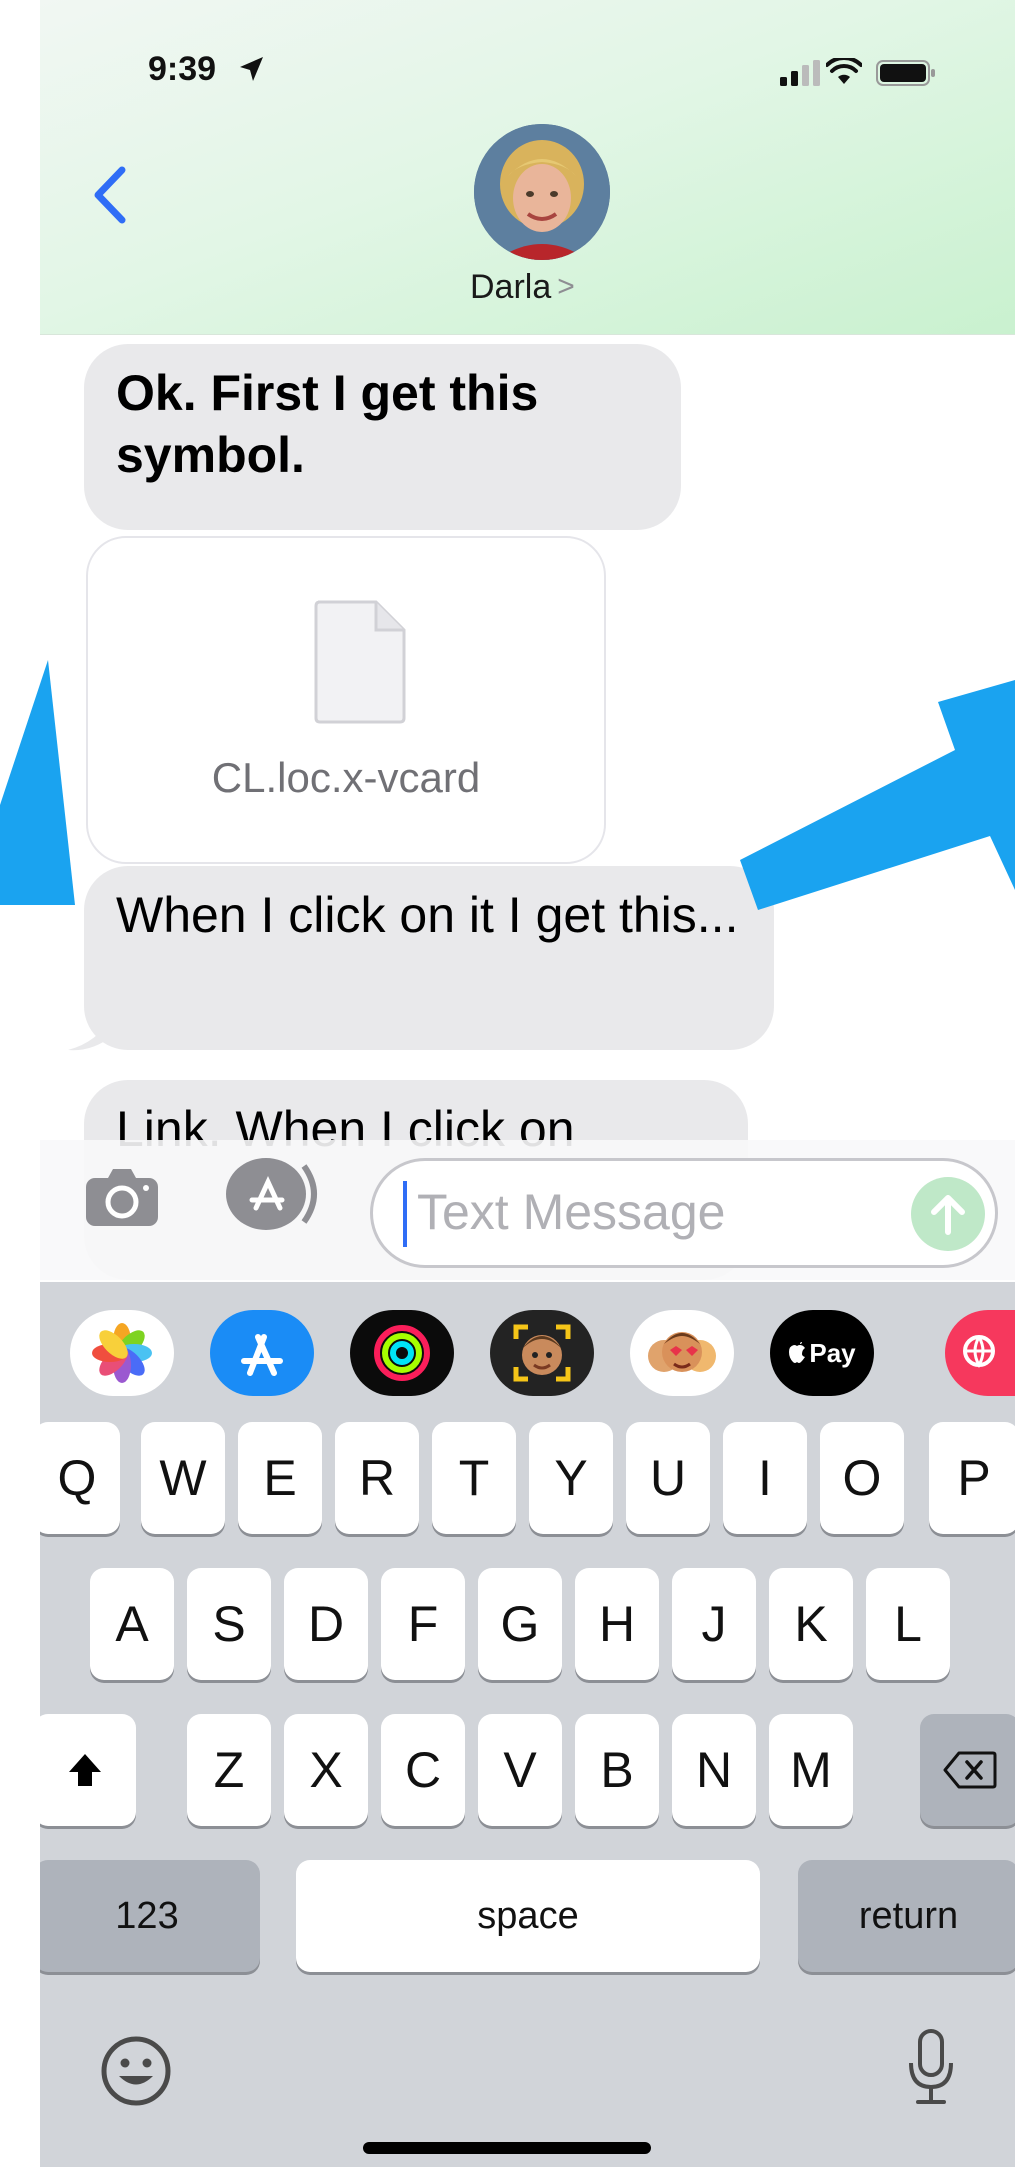 This screenshot has height=2167, width=1015. I want to click on apple-logo-icon, so click(797, 1352).